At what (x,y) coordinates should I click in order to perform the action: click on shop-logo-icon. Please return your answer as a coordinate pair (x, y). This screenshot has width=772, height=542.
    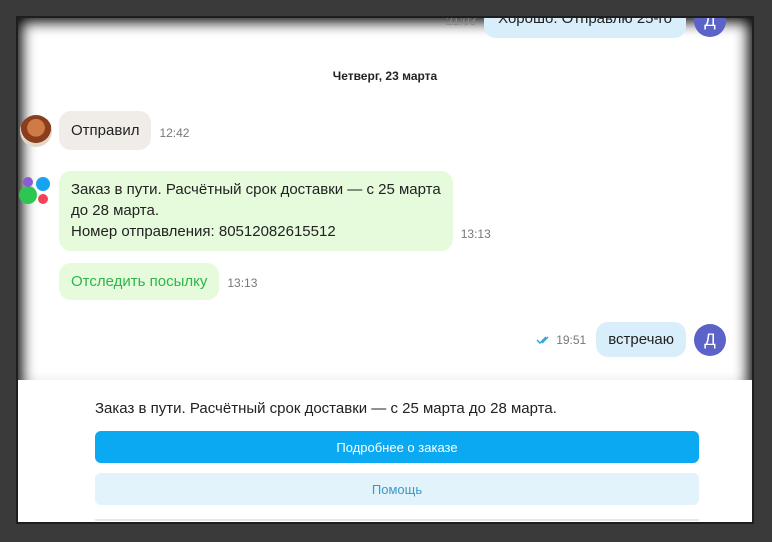
    Looking at the image, I should click on (34, 190).